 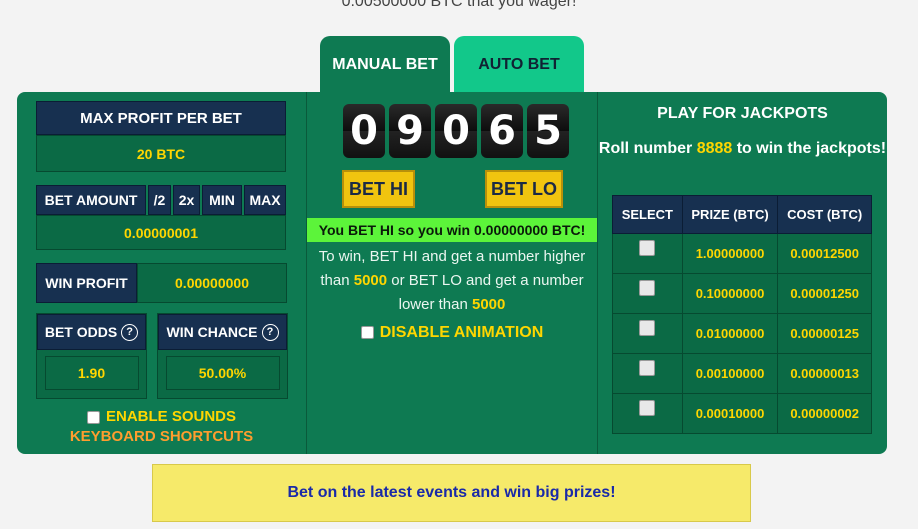 What do you see at coordinates (161, 118) in the screenshot?
I see `max-profit-label: MAX PROFIT PER BET` at bounding box center [161, 118].